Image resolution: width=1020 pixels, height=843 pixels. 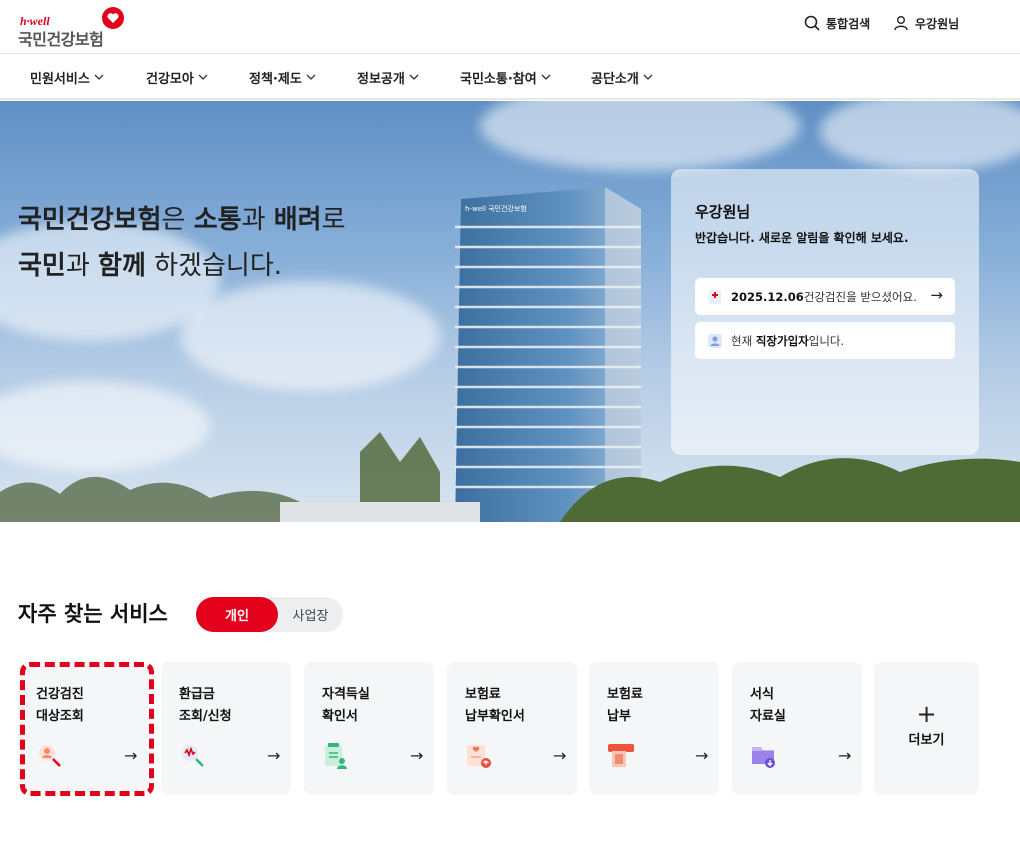 What do you see at coordinates (336, 756) in the screenshot?
I see `qualification-doc-icon` at bounding box center [336, 756].